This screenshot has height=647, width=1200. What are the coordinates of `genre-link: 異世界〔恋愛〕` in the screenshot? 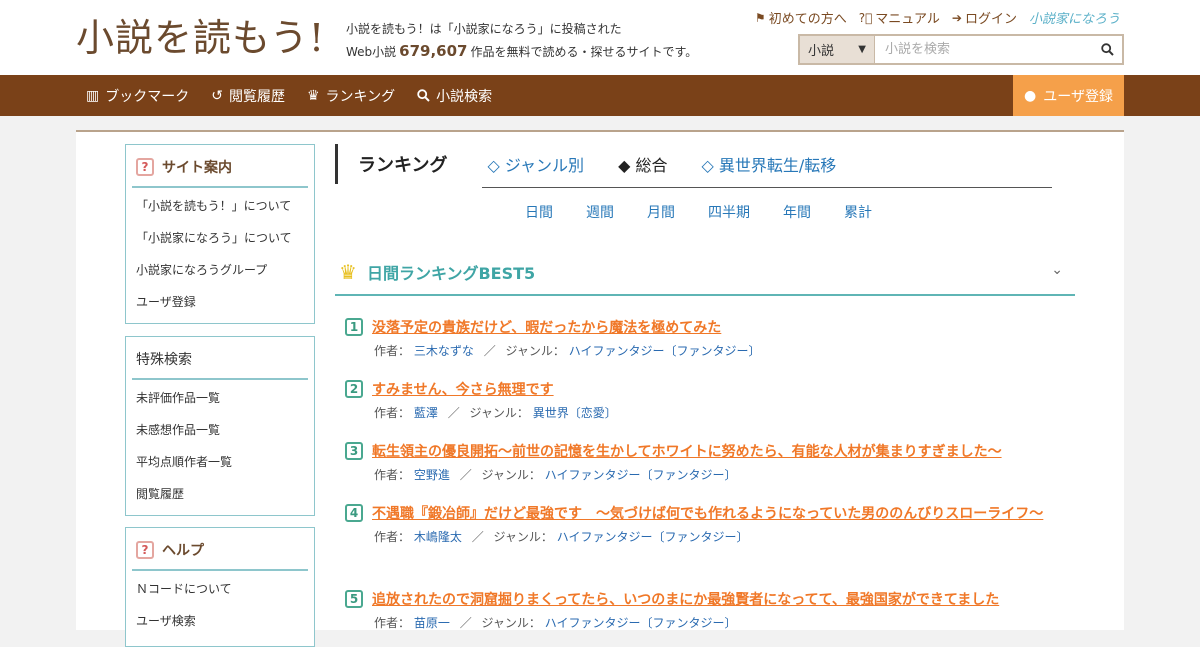 It's located at (575, 413).